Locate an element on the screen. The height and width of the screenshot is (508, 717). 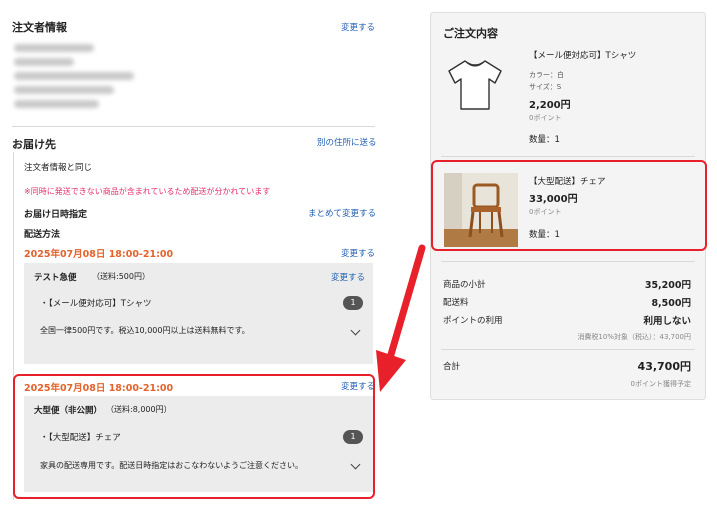
section-divider is located at coordinates (193, 126).